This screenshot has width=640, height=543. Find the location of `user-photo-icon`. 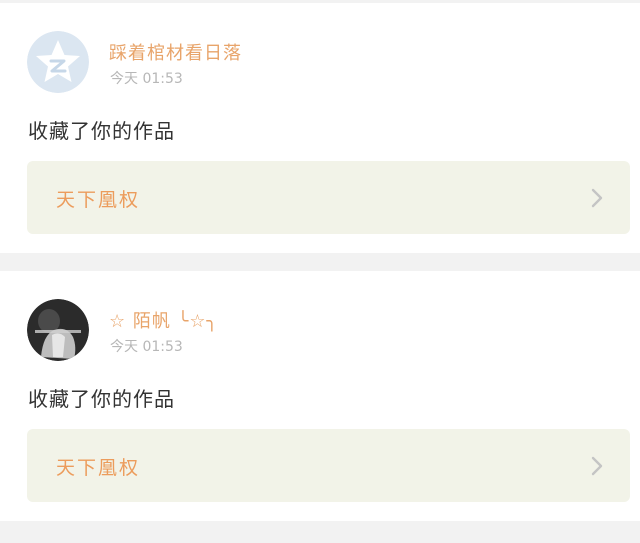

user-photo-icon is located at coordinates (58, 330).